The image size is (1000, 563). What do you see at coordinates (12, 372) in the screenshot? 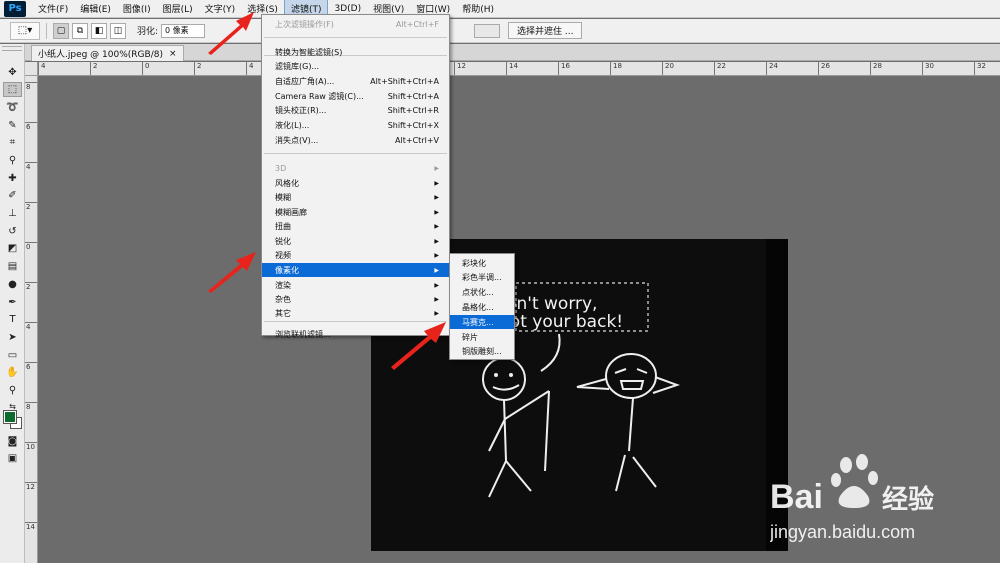
I see `hand-tool-icon: ✋` at bounding box center [12, 372].